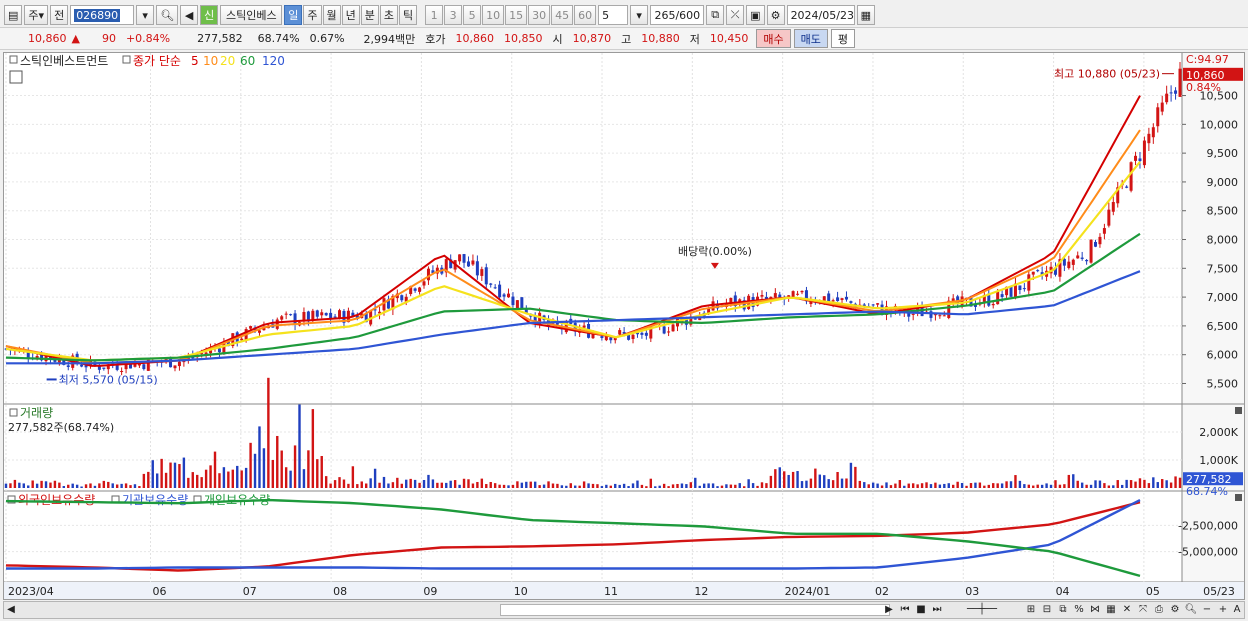 This screenshot has width=1248, height=621. What do you see at coordinates (1047, 610) in the screenshot?
I see `split-icon: ⊟` at bounding box center [1047, 610].